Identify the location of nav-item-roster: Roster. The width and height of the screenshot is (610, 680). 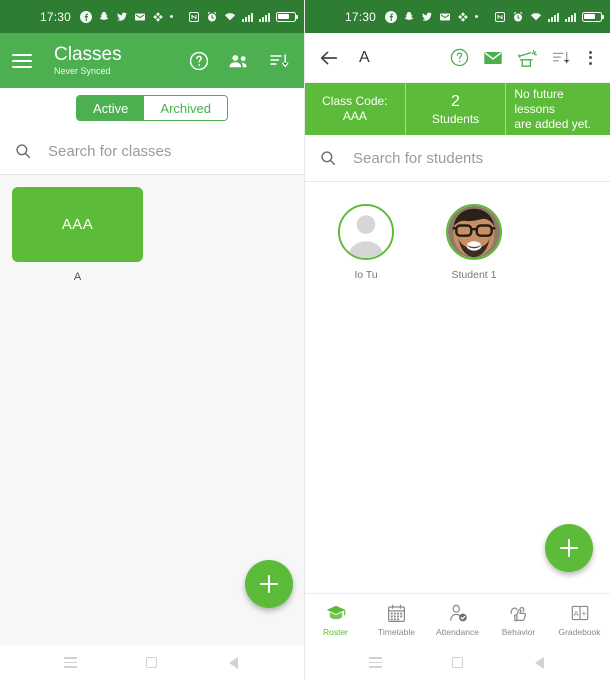
(335, 619).